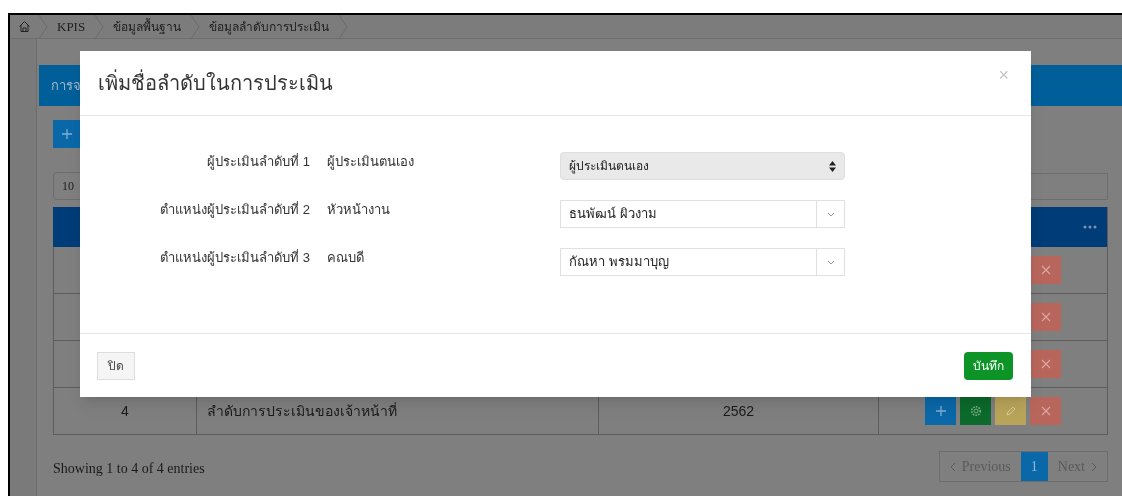  I want to click on table-cell-text: 2562, so click(738, 411).